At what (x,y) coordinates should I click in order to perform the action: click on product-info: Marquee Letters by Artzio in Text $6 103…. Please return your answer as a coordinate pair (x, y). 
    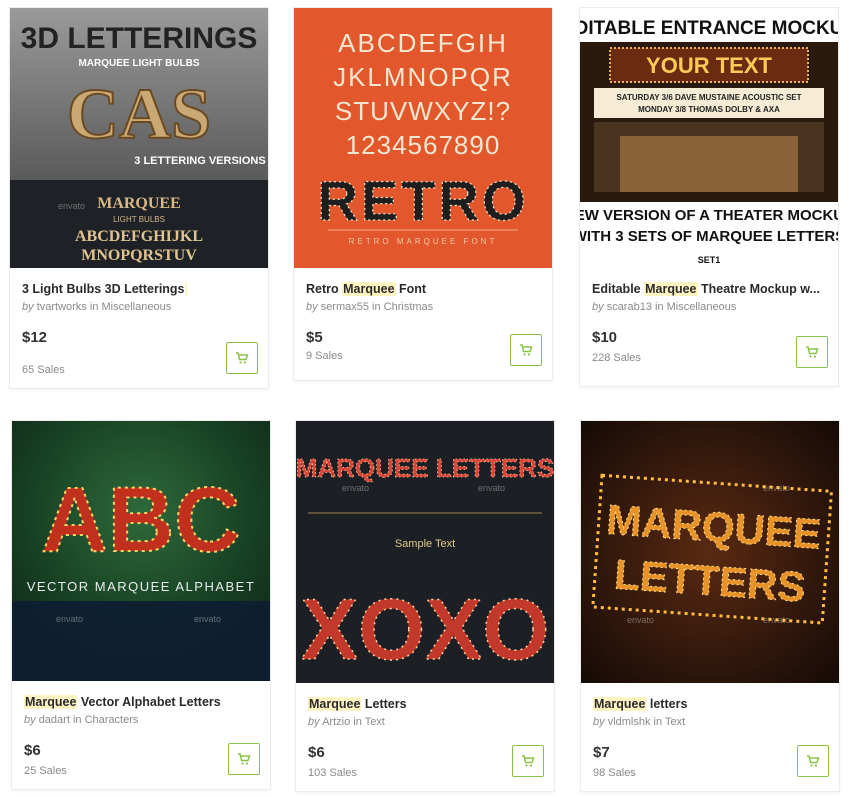
    Looking at the image, I should click on (425, 737).